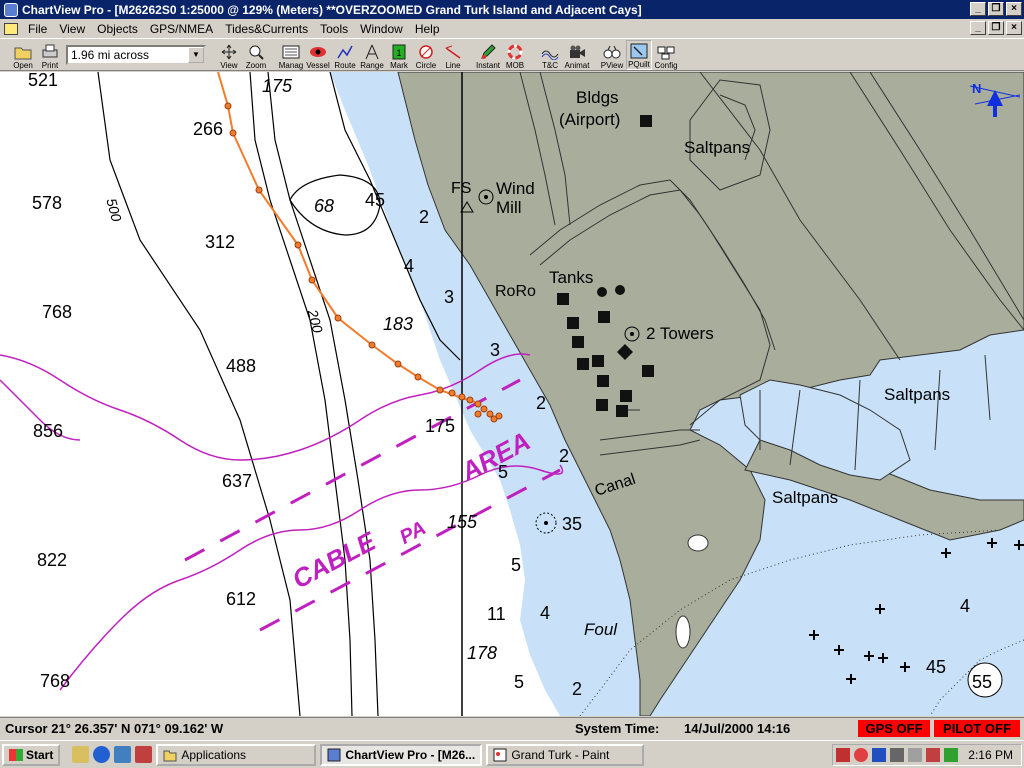 This screenshot has height=768, width=1024. What do you see at coordinates (488, 51) in the screenshot?
I see `pen-icon` at bounding box center [488, 51].